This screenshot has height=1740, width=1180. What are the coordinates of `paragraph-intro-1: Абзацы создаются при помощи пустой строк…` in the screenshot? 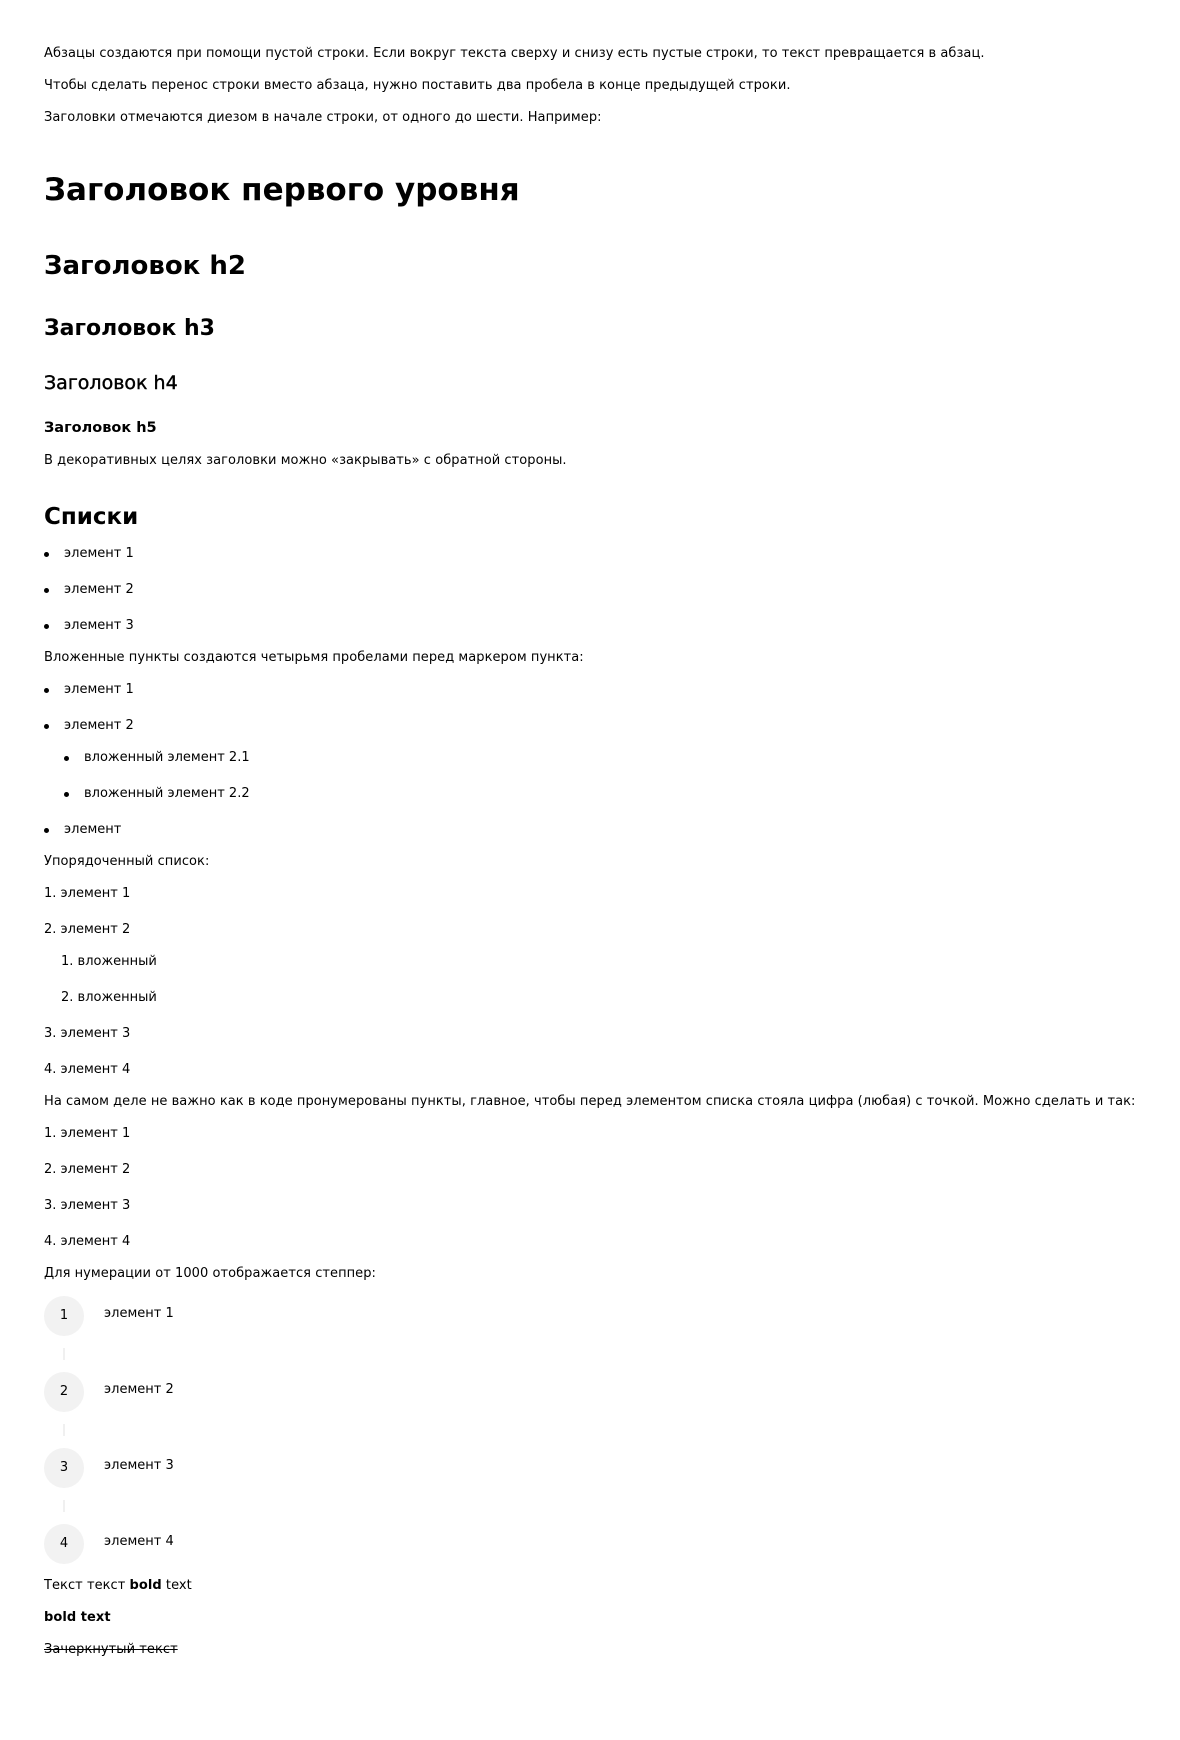 It's located at (514, 53).